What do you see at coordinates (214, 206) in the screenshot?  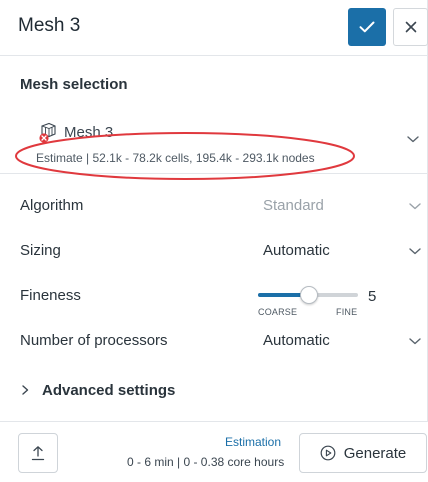 I see `algorithm-row: Algorithm Standard` at bounding box center [214, 206].